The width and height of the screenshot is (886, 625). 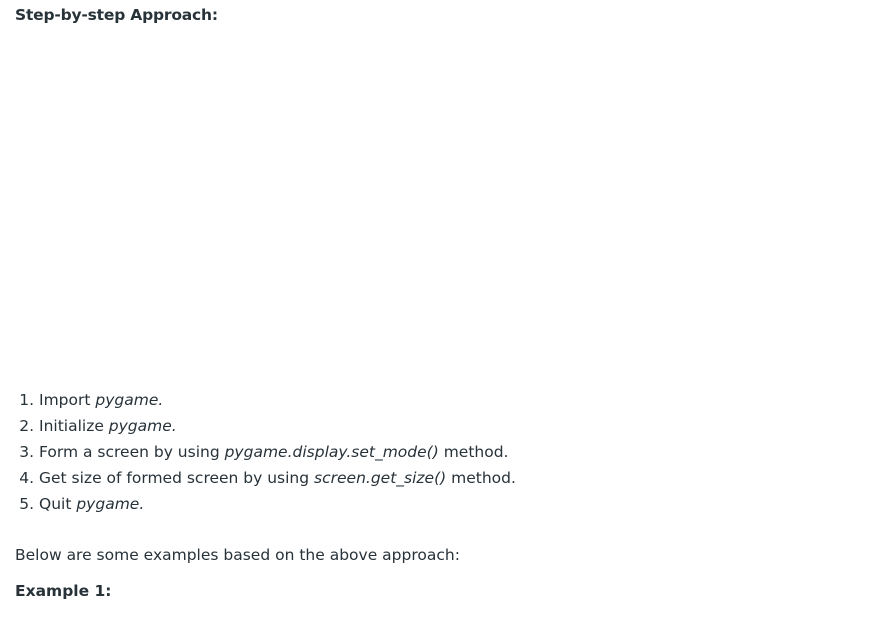 What do you see at coordinates (380, 478) in the screenshot?
I see `inline-code-ref: screen.get_size()` at bounding box center [380, 478].